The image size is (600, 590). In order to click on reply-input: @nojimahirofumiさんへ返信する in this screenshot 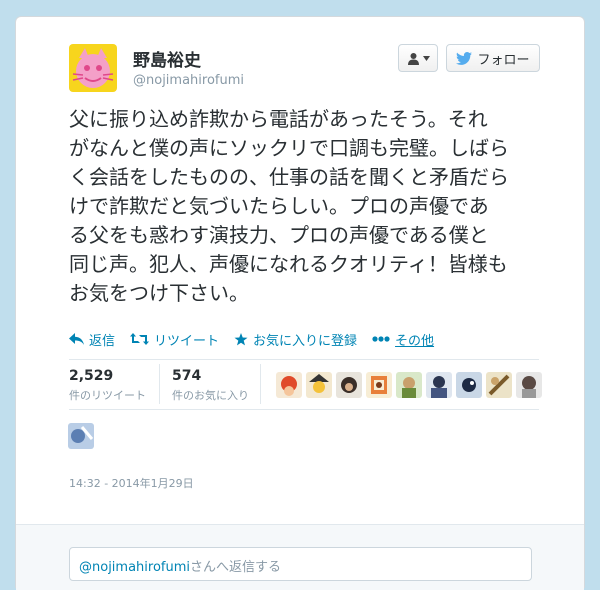, I will do `click(300, 564)`.